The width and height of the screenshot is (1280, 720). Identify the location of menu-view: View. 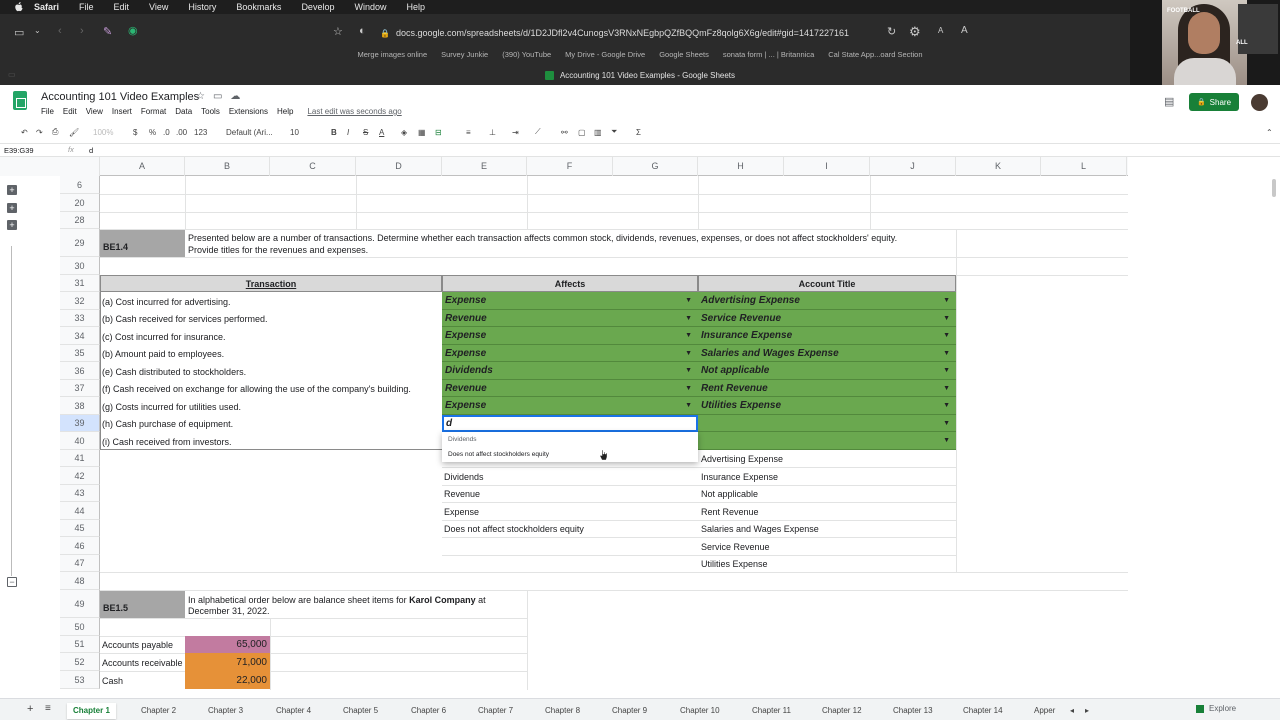
(94, 111).